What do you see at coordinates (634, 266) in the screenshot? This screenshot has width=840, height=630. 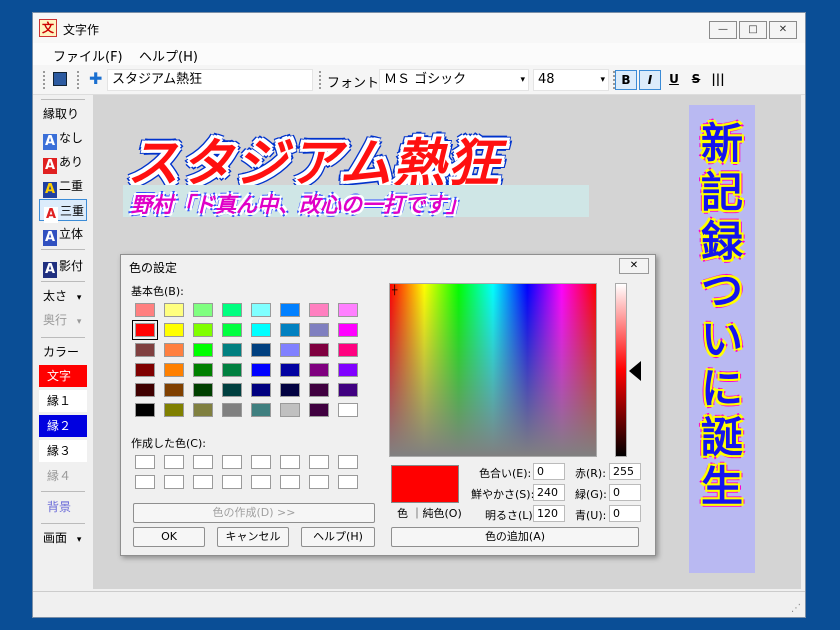 I see `dialog-close-button: ✕` at bounding box center [634, 266].